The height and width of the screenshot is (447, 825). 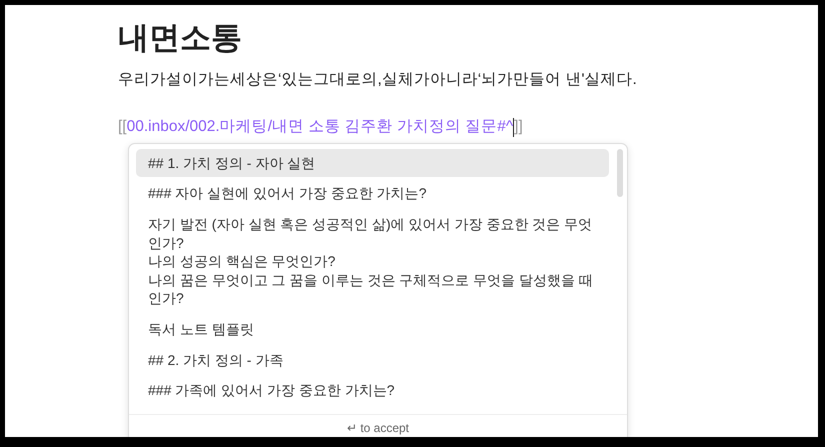 I want to click on suggestion-item: ## 2. 가치 정의 - 가족, so click(x=372, y=360).